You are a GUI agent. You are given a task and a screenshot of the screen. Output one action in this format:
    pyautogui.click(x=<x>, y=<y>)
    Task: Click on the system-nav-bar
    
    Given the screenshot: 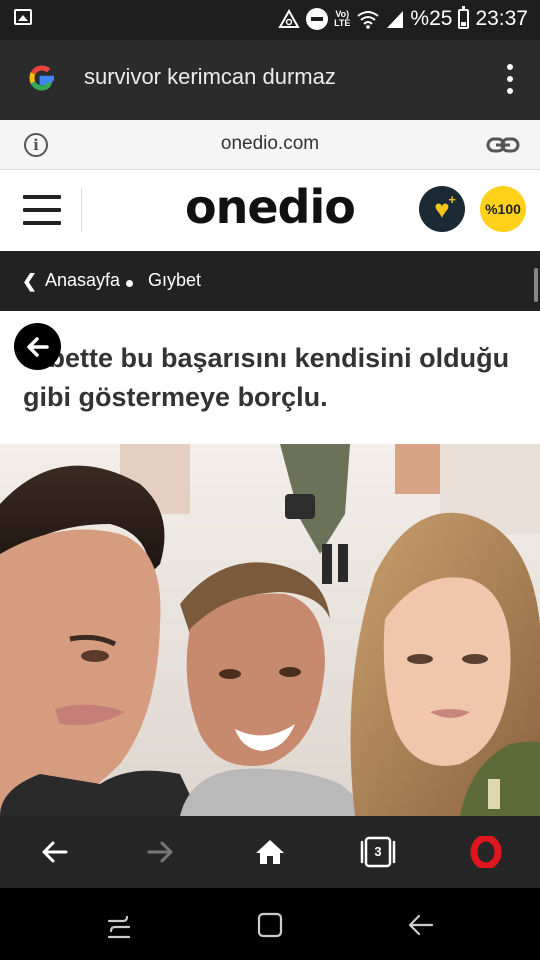 What is the action you would take?
    pyautogui.click(x=270, y=924)
    